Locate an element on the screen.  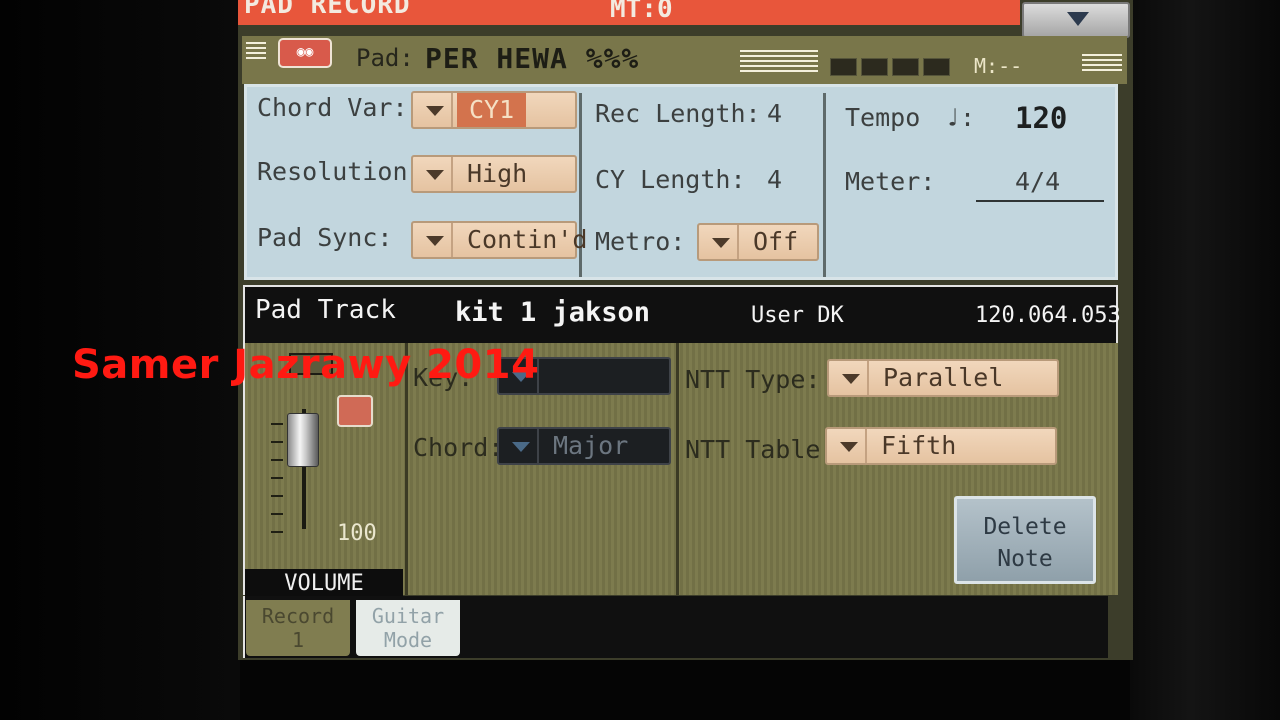
chord-value: Major is located at coordinates (591, 445).